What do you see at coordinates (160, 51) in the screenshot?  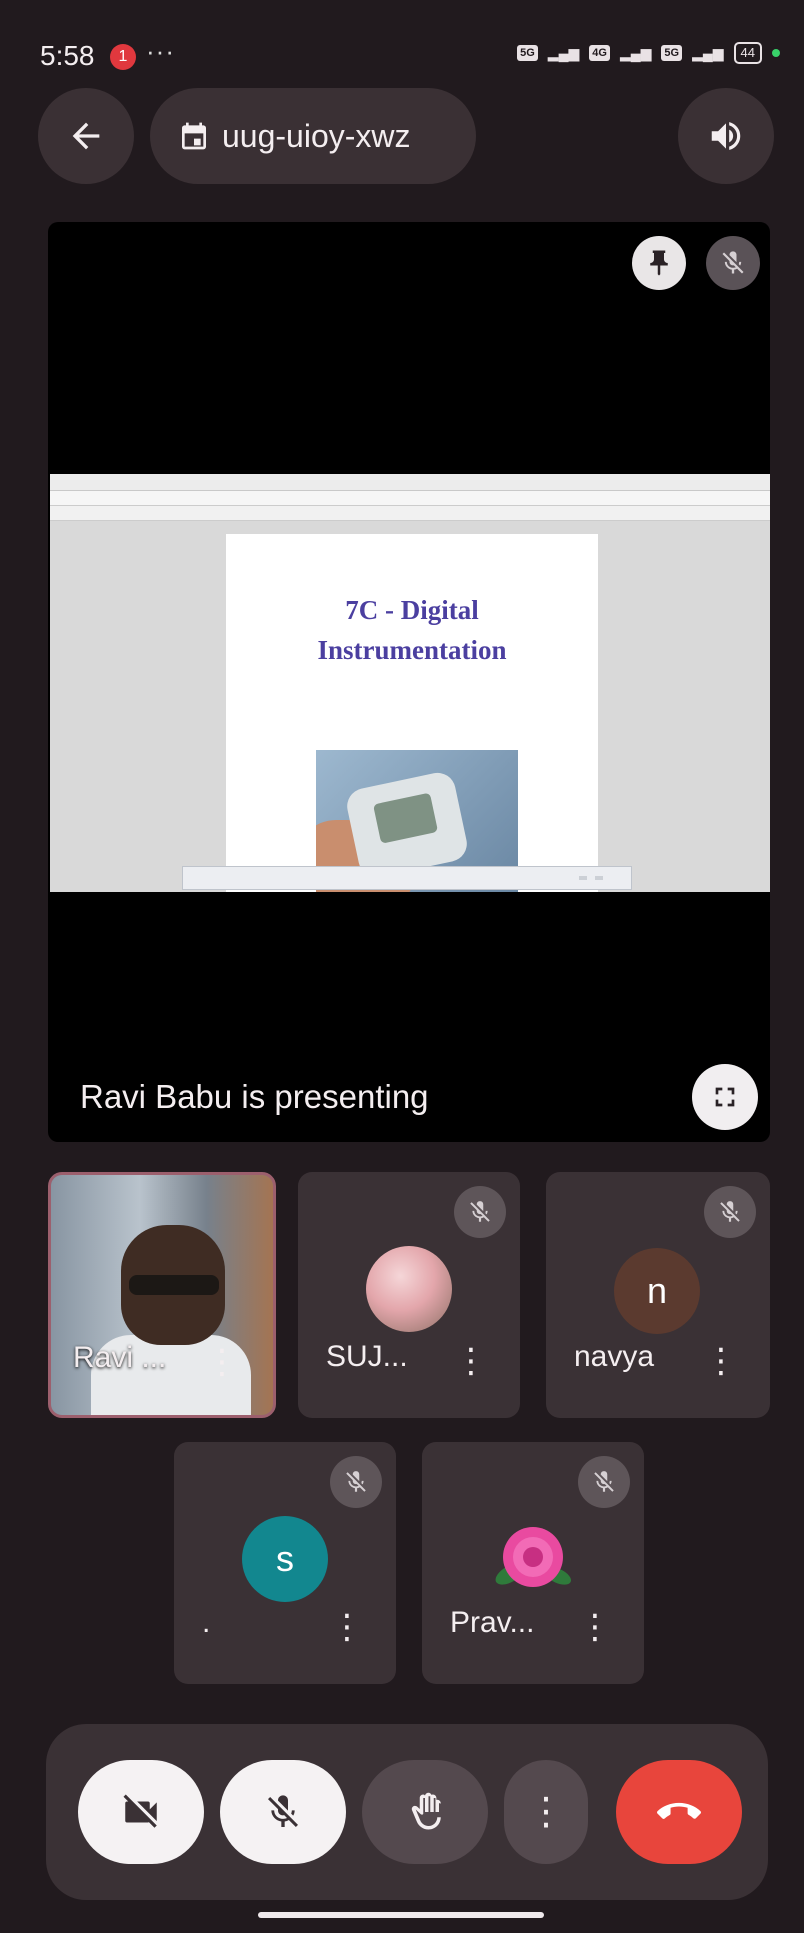 I see `status-more-indicator: ···` at bounding box center [160, 51].